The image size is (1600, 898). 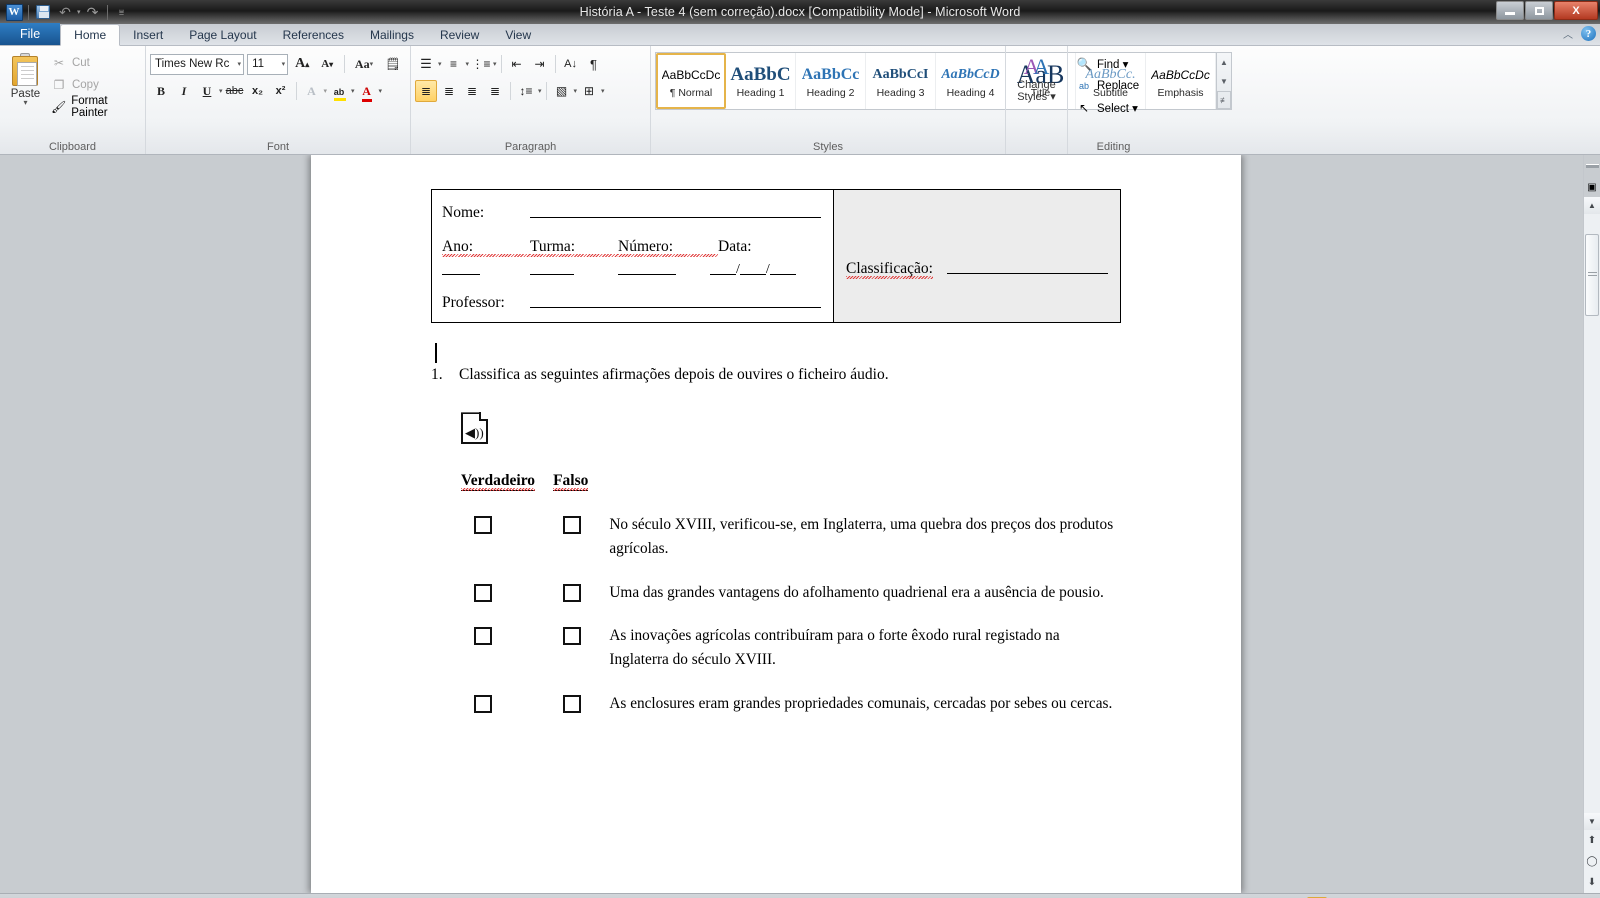 I want to click on shading-dropdown-icon: ▾, so click(x=576, y=91).